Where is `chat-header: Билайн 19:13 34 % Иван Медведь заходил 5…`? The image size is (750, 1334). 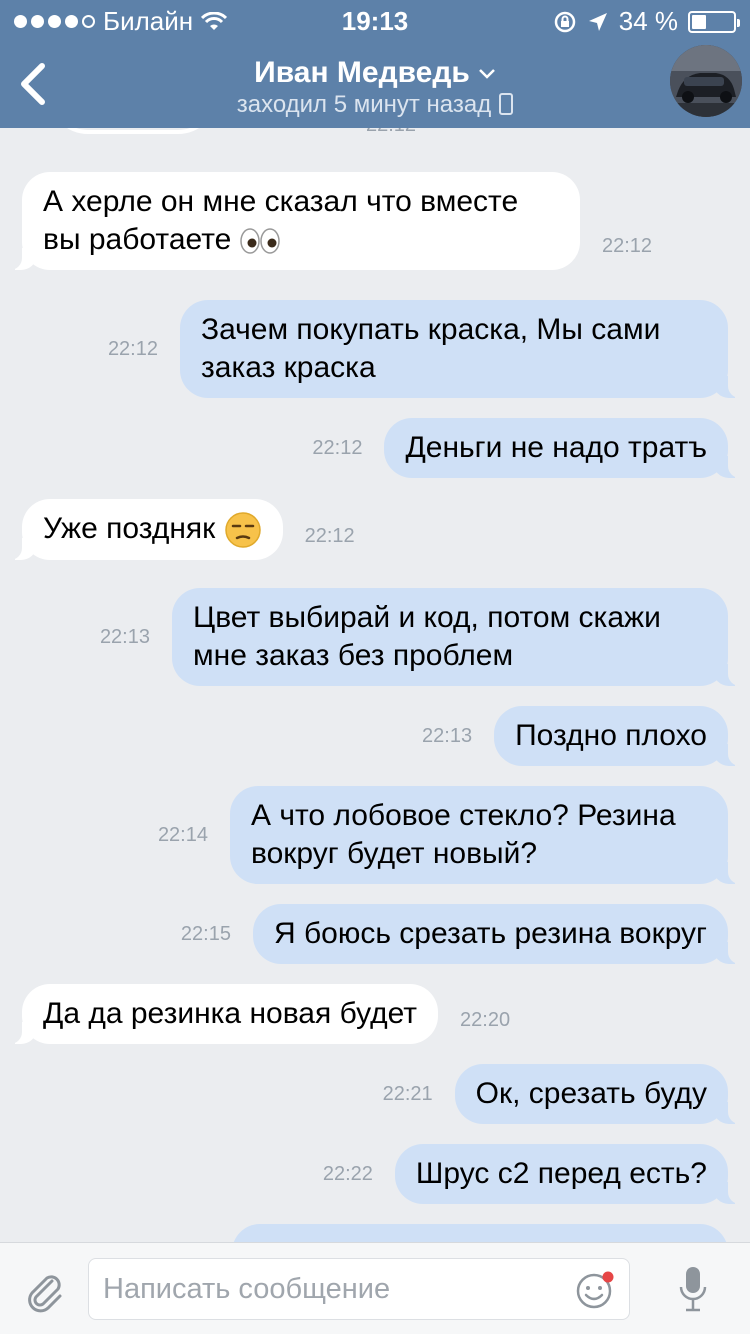
chat-header: Билайн 19:13 34 % Иван Медведь заходил 5… is located at coordinates (375, 64).